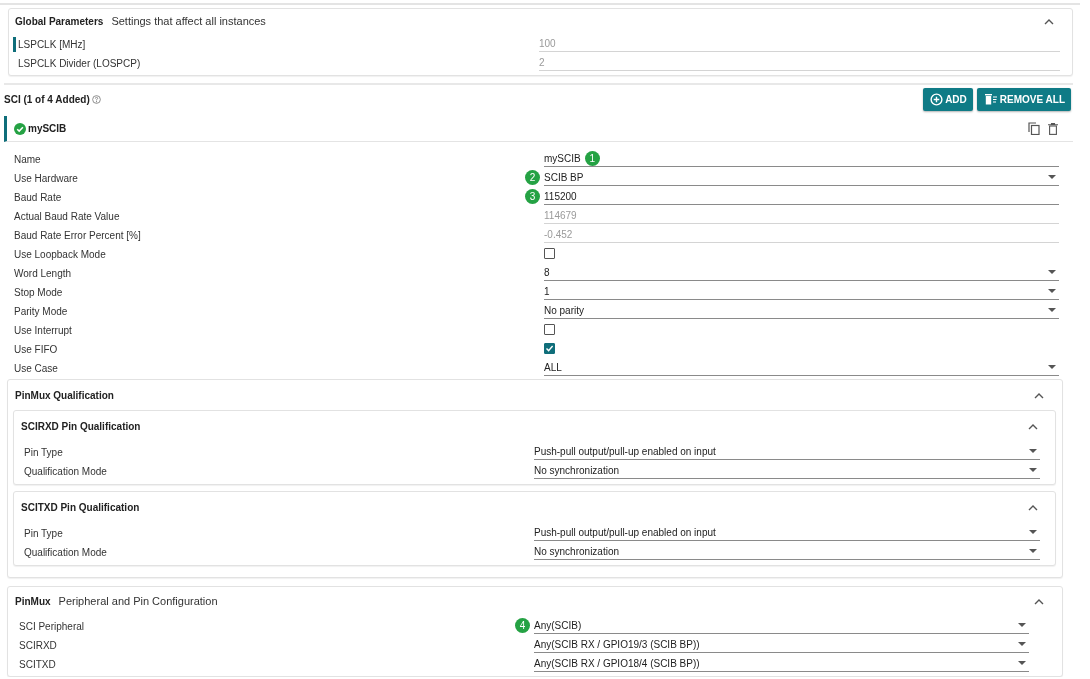 This screenshot has height=679, width=1090. I want to click on dropdown: ALL, so click(801, 367).